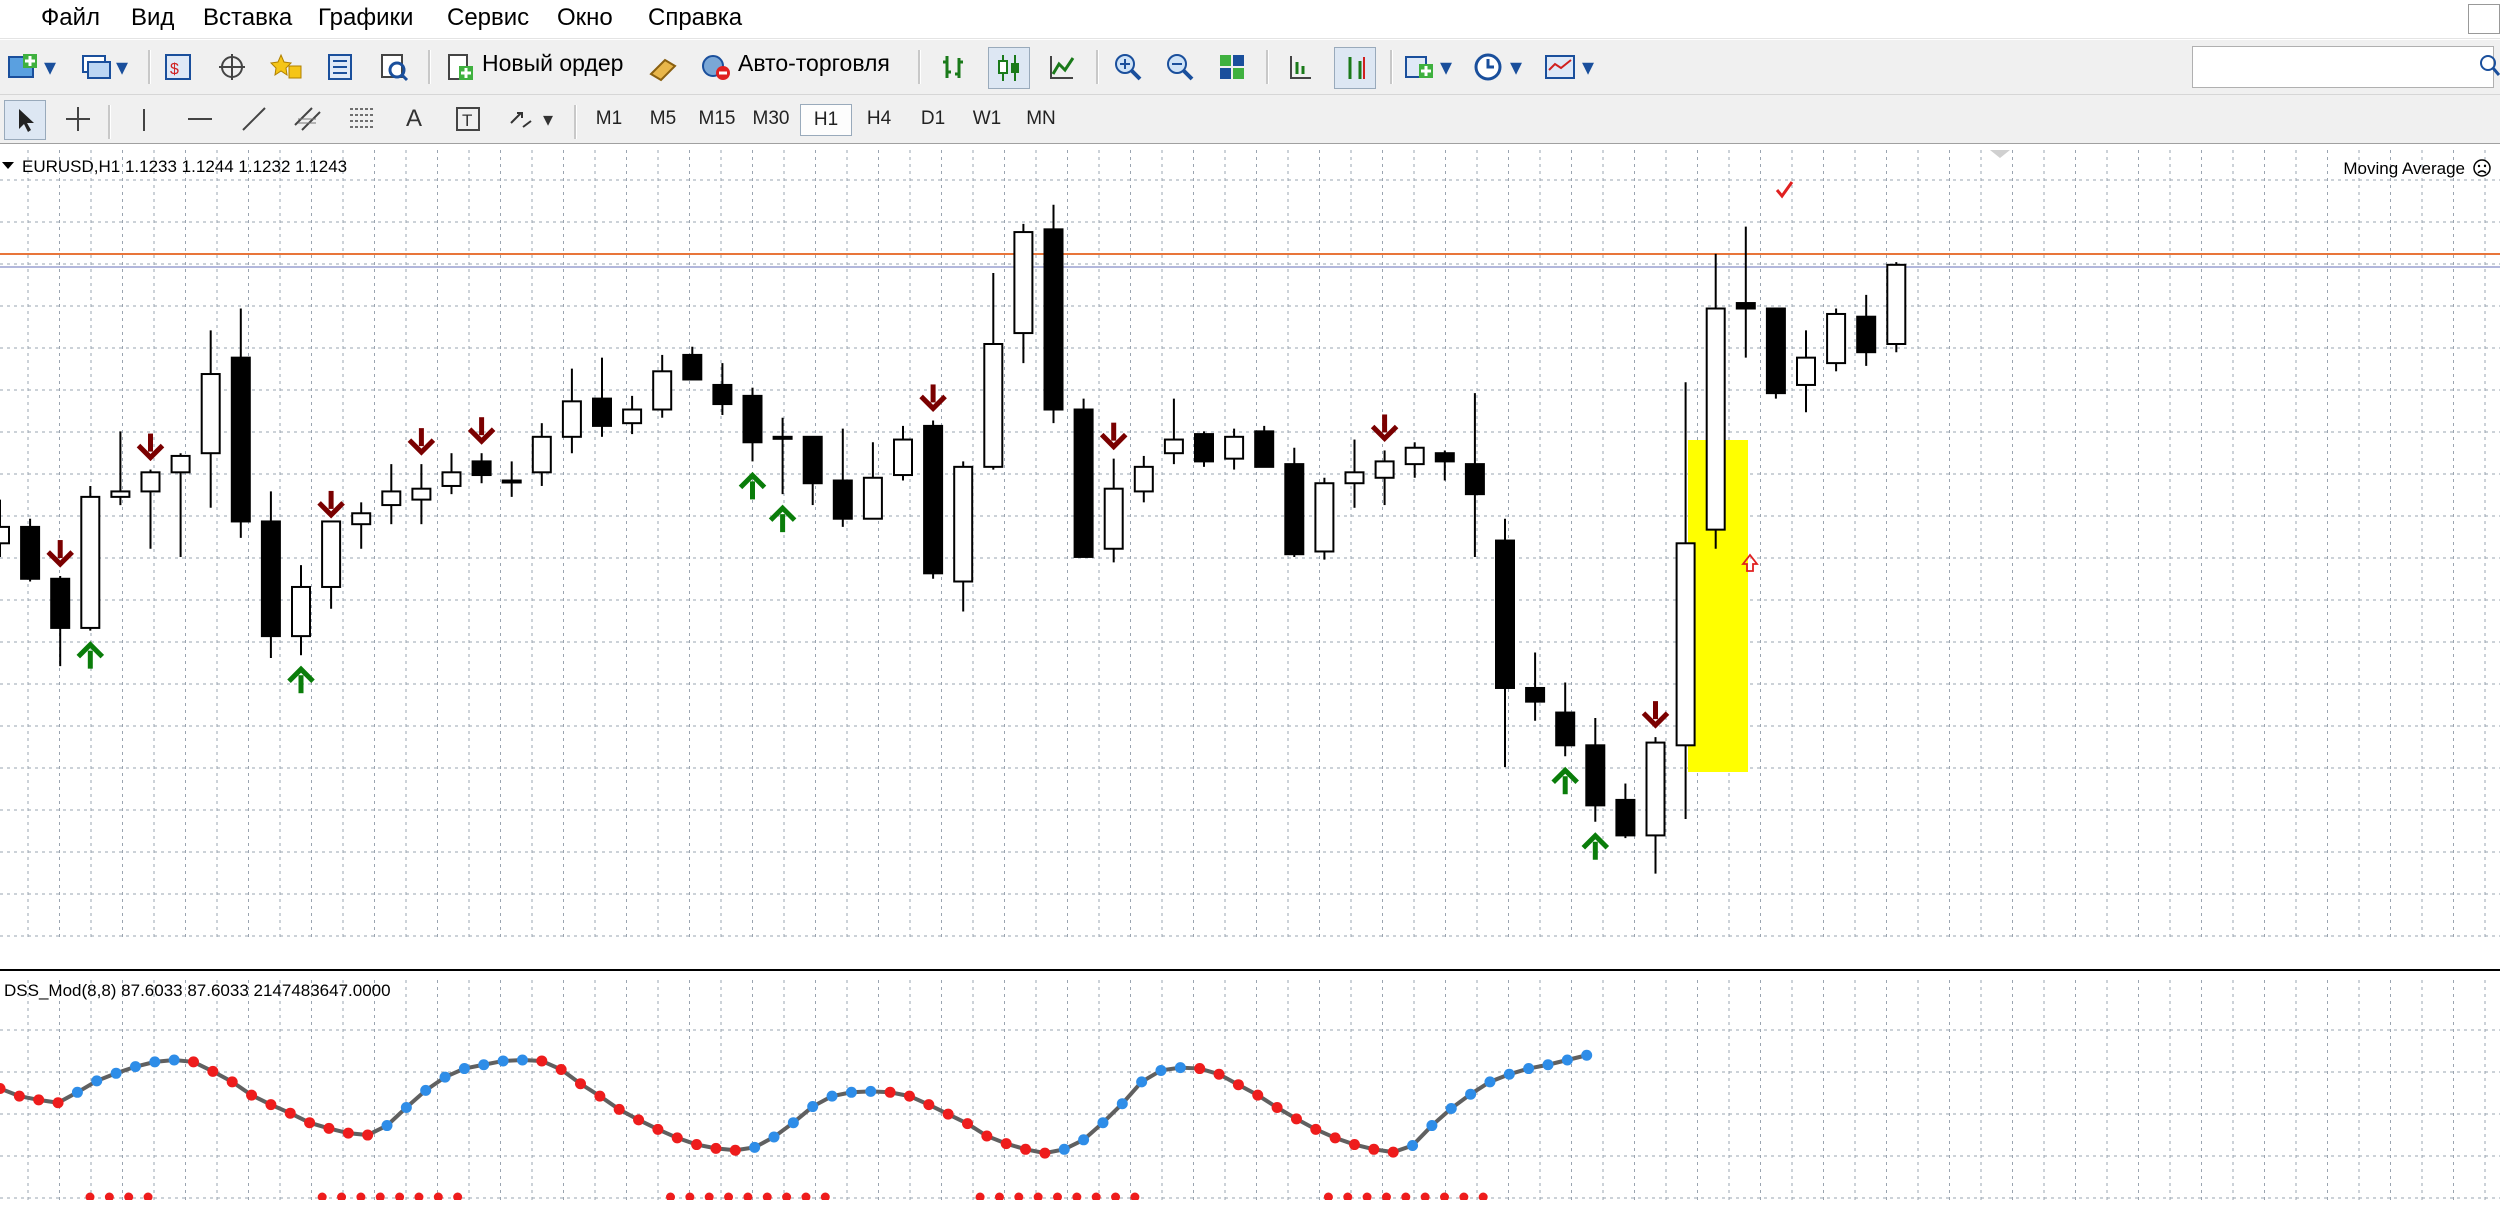 This screenshot has height=1205, width=2500. Describe the element at coordinates (1488, 67) in the screenshot. I see `periods-icon` at that location.